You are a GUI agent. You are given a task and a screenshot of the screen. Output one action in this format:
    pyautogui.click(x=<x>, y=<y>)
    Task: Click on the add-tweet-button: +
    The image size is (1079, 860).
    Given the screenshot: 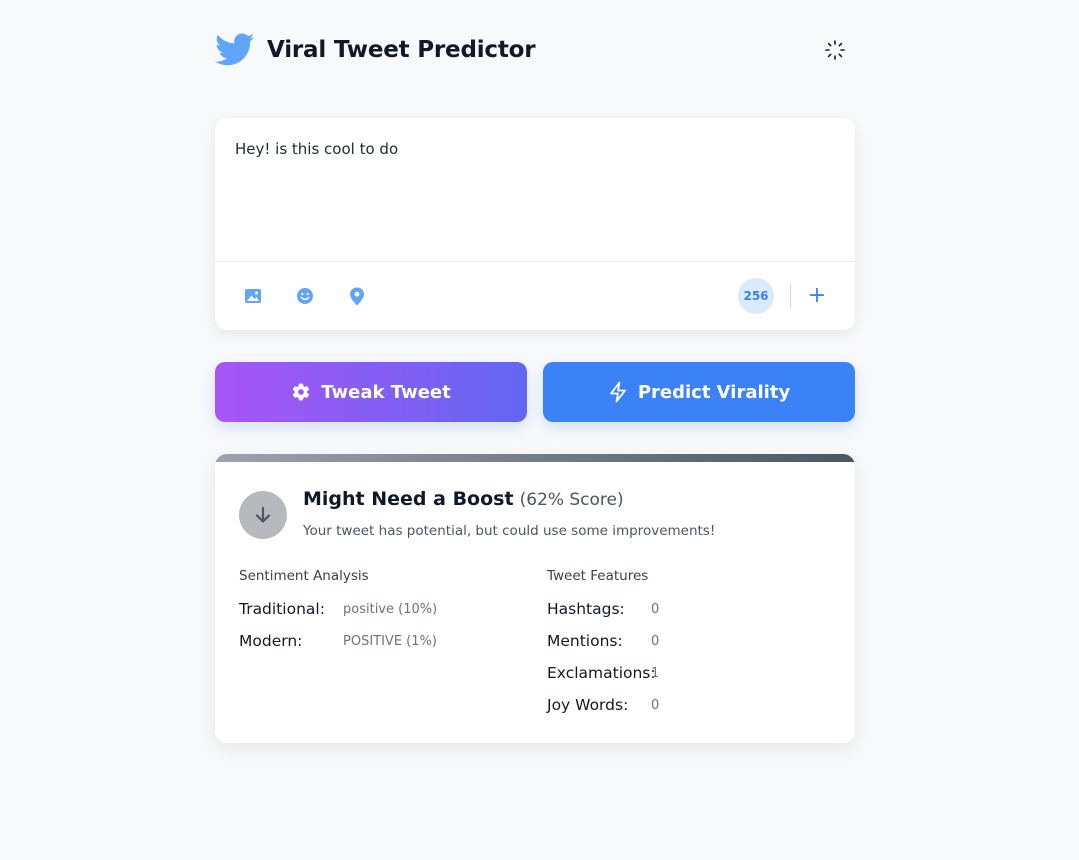 What is the action you would take?
    pyautogui.click(x=817, y=296)
    